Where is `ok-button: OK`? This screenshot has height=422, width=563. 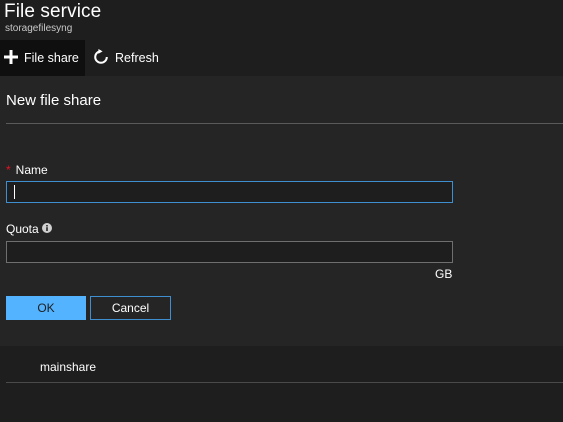
ok-button: OK is located at coordinates (46, 308).